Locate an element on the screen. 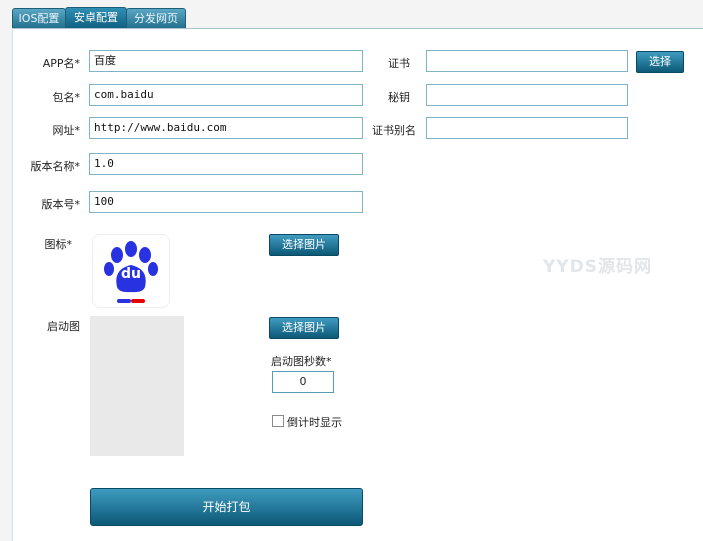  select-icon-button: 选择图片 is located at coordinates (304, 245).